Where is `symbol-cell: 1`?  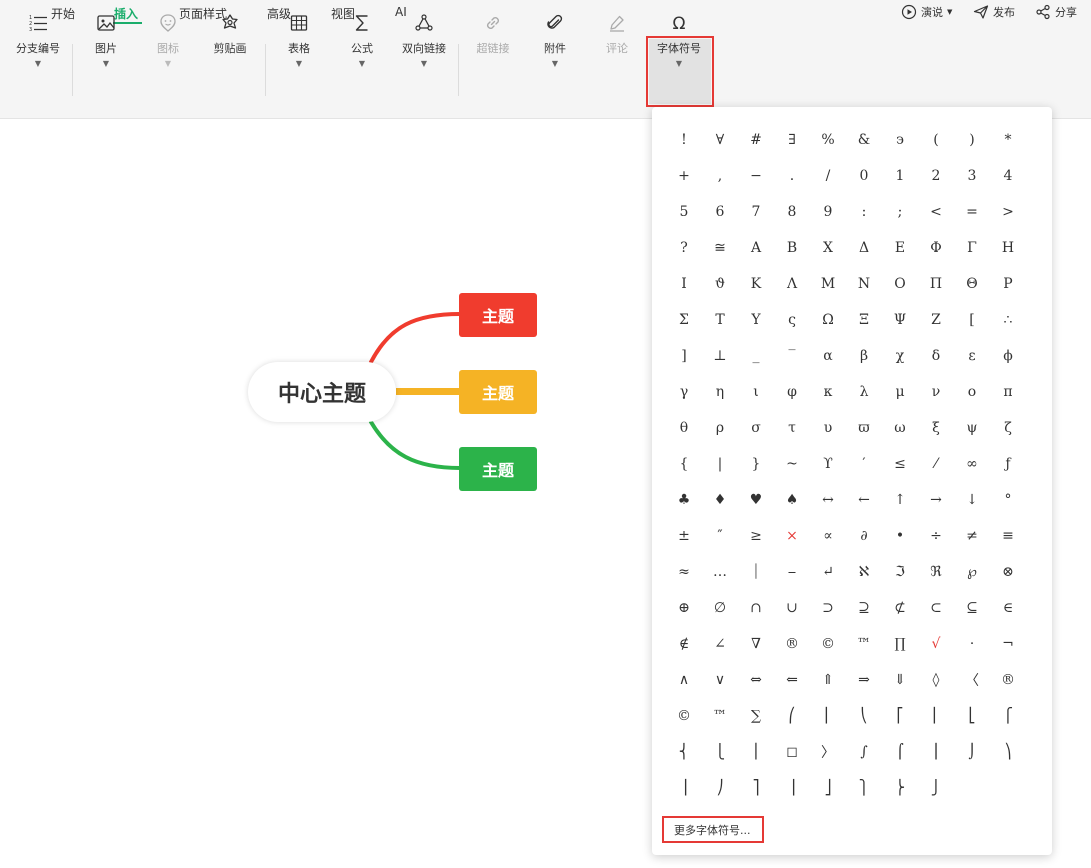
symbol-cell: 1 is located at coordinates (900, 176).